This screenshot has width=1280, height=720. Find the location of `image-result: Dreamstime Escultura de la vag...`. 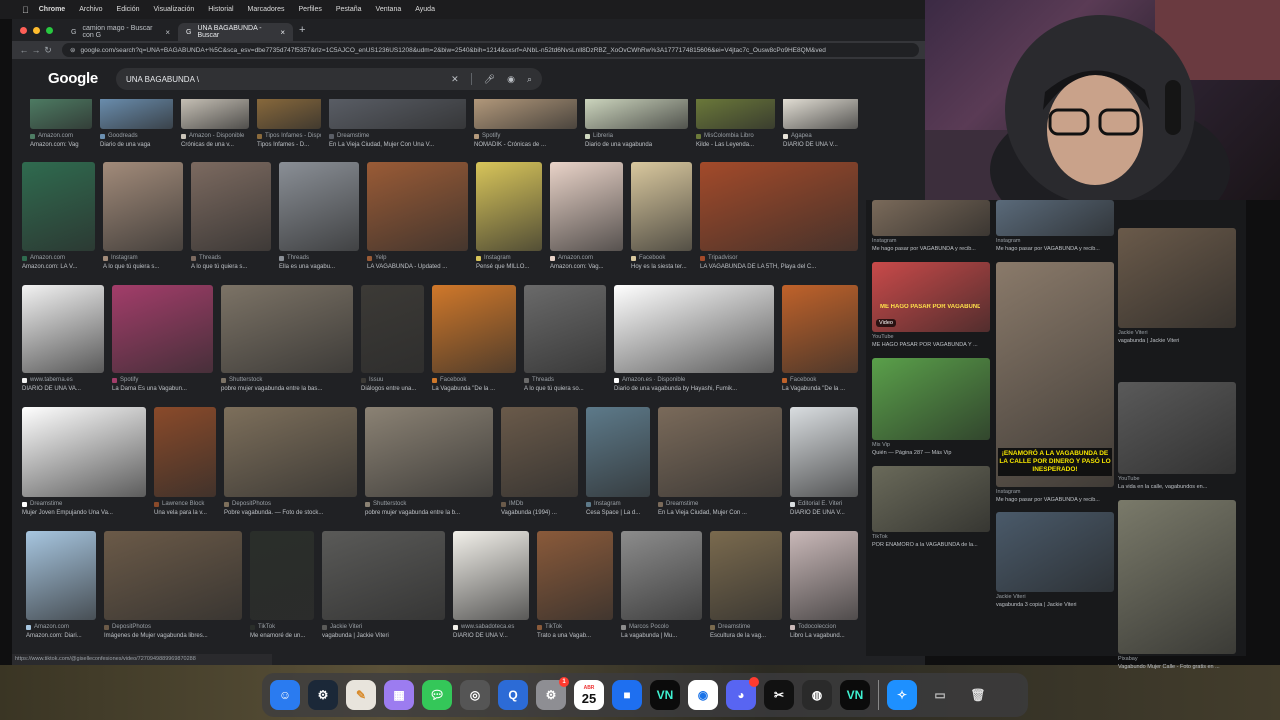

image-result: Dreamstime Escultura de la vag... is located at coordinates (746, 586).